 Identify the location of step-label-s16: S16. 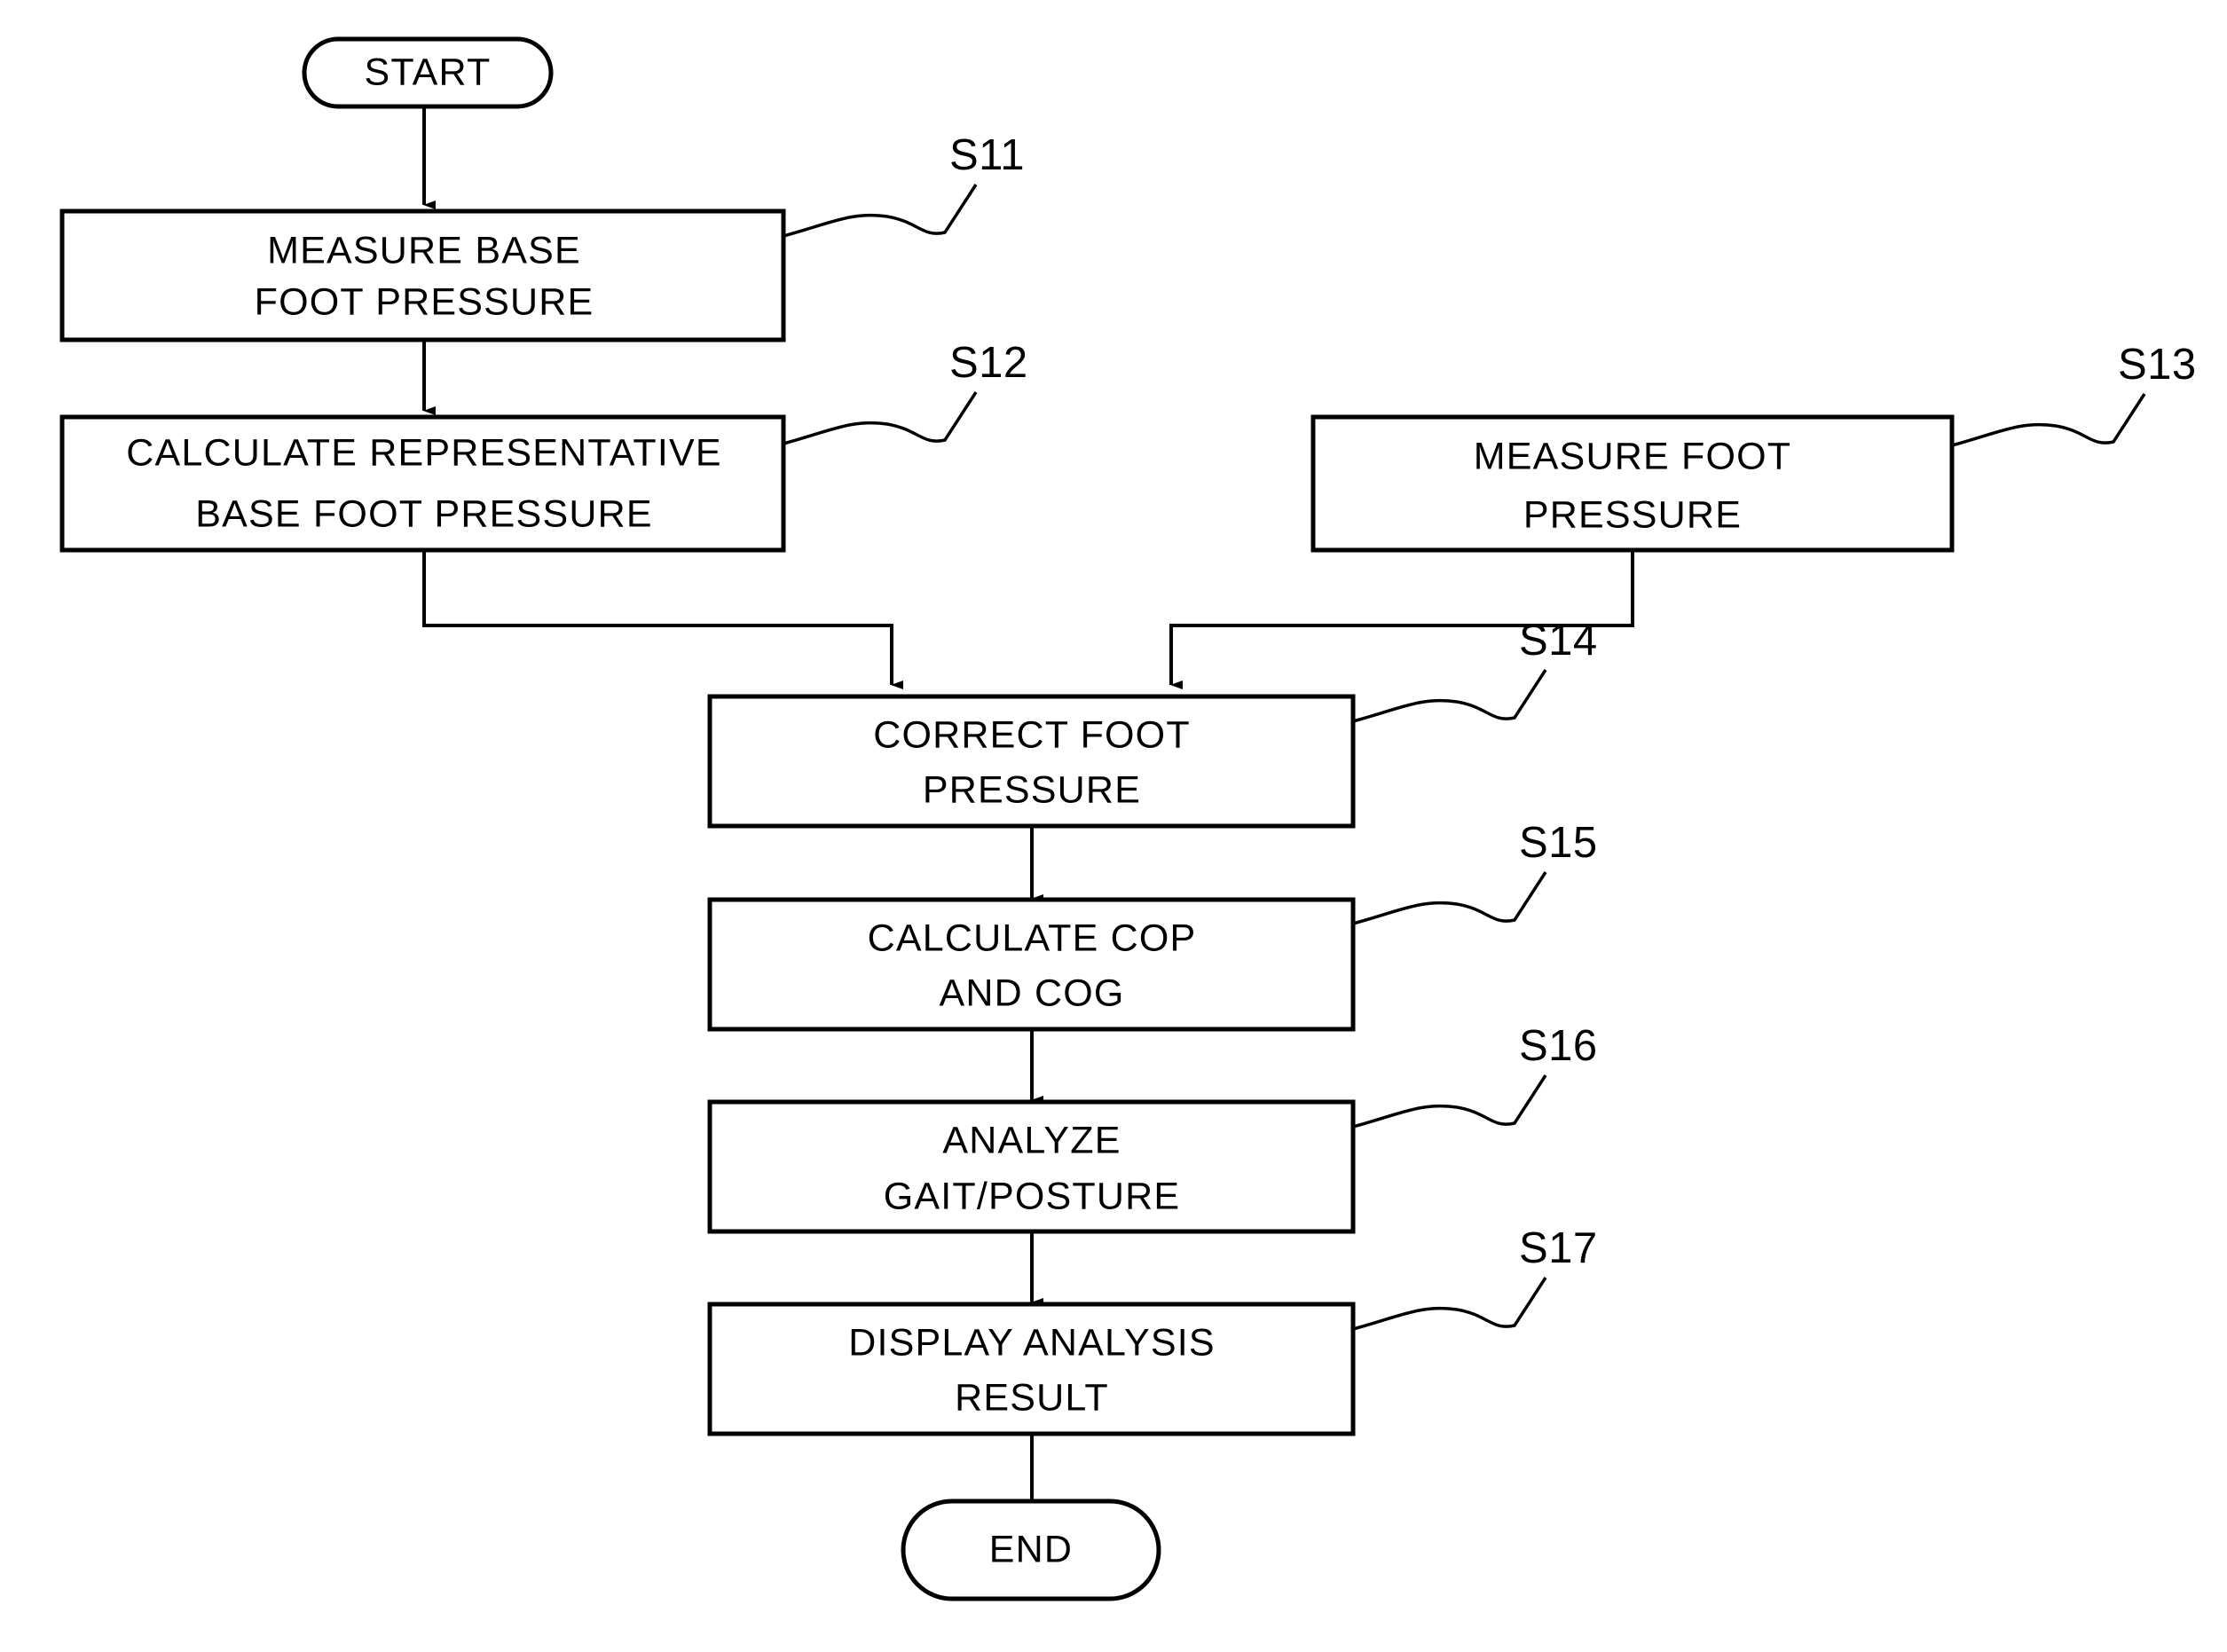
(1558, 1046).